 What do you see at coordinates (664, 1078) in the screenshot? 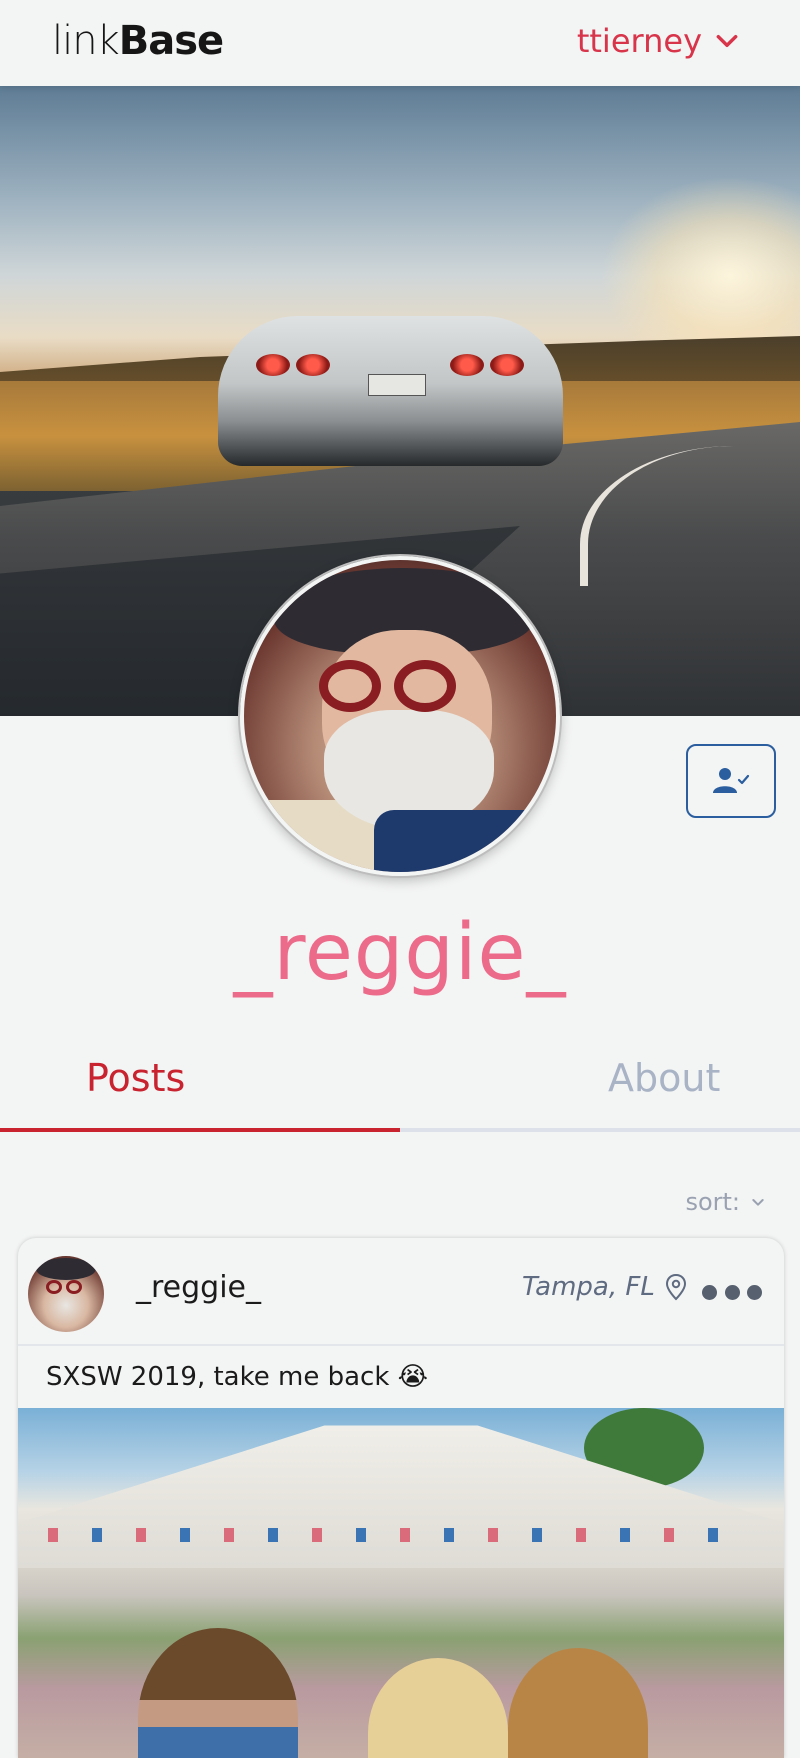
I see `tab-about: About` at bounding box center [664, 1078].